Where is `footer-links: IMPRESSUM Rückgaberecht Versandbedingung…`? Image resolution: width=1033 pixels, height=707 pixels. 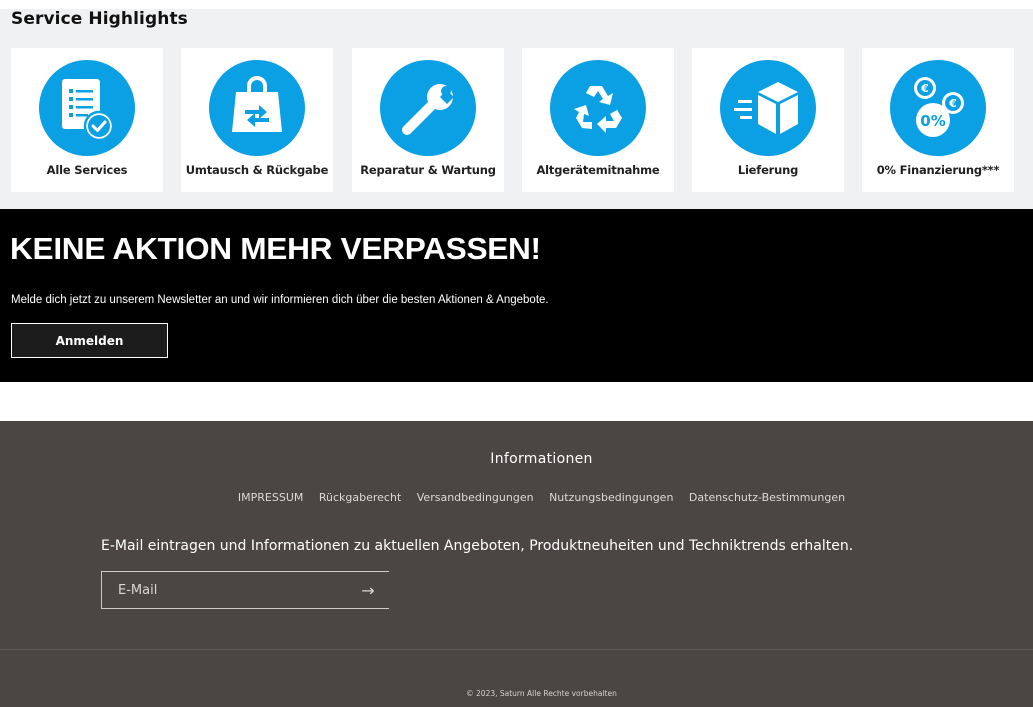
footer-links: IMPRESSUM Rückgaberecht Versandbedingung… is located at coordinates (516, 497).